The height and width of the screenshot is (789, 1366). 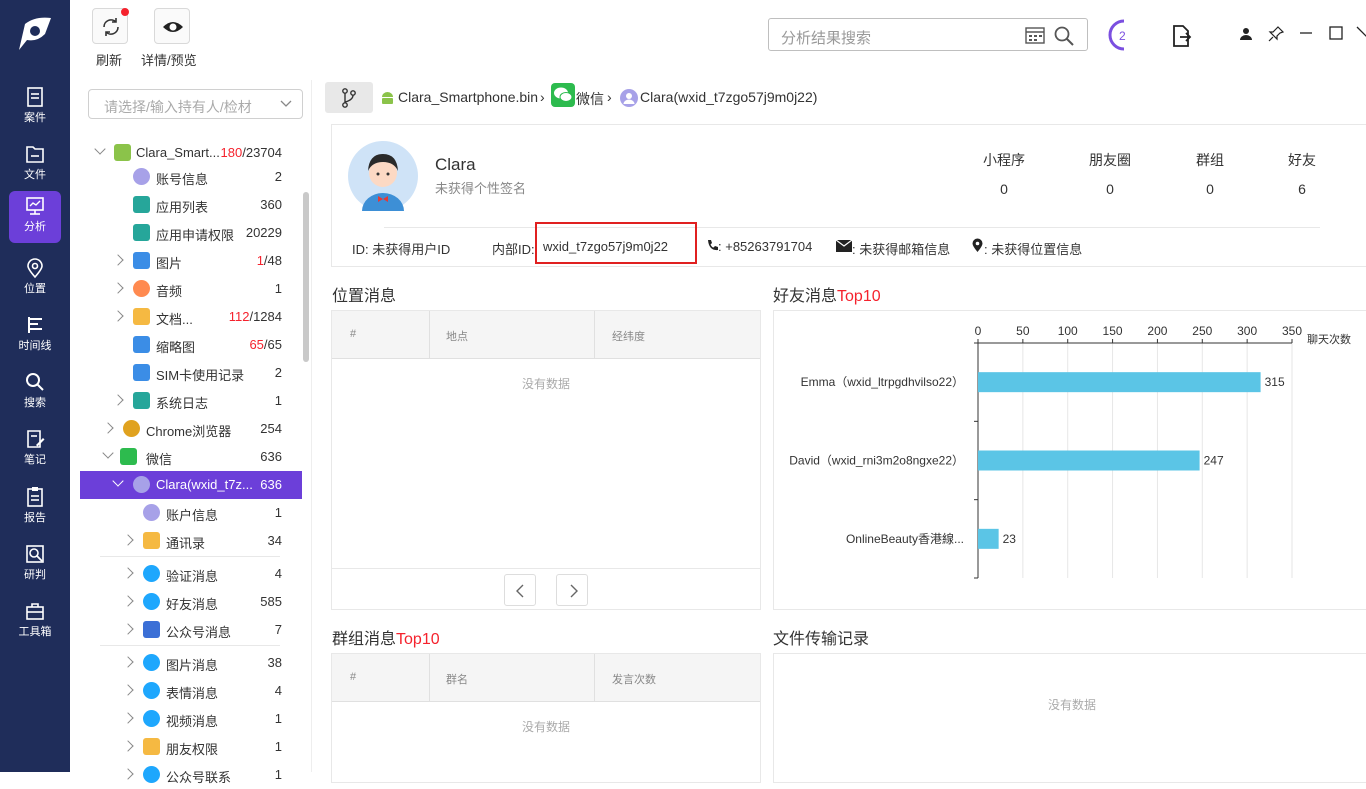 What do you see at coordinates (191, 541) in the screenshot?
I see `tree-node-contacts: 通讯录 34` at bounding box center [191, 541].